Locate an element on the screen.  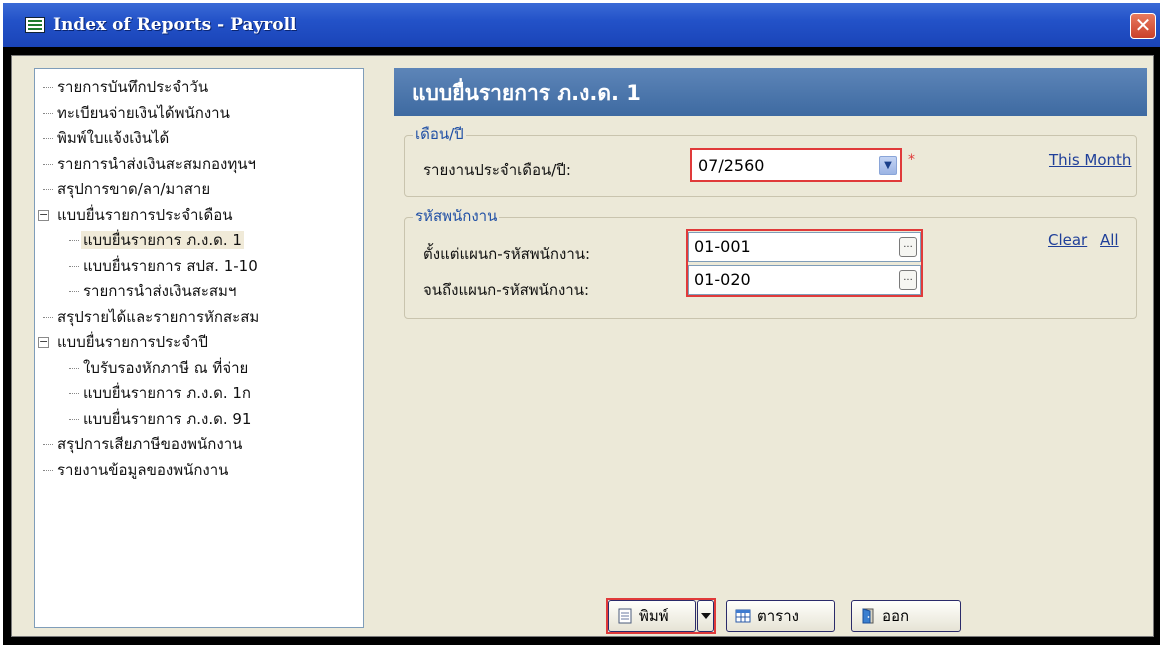
tree-item: รายการบันทึกประจำวัน is located at coordinates (199, 88).